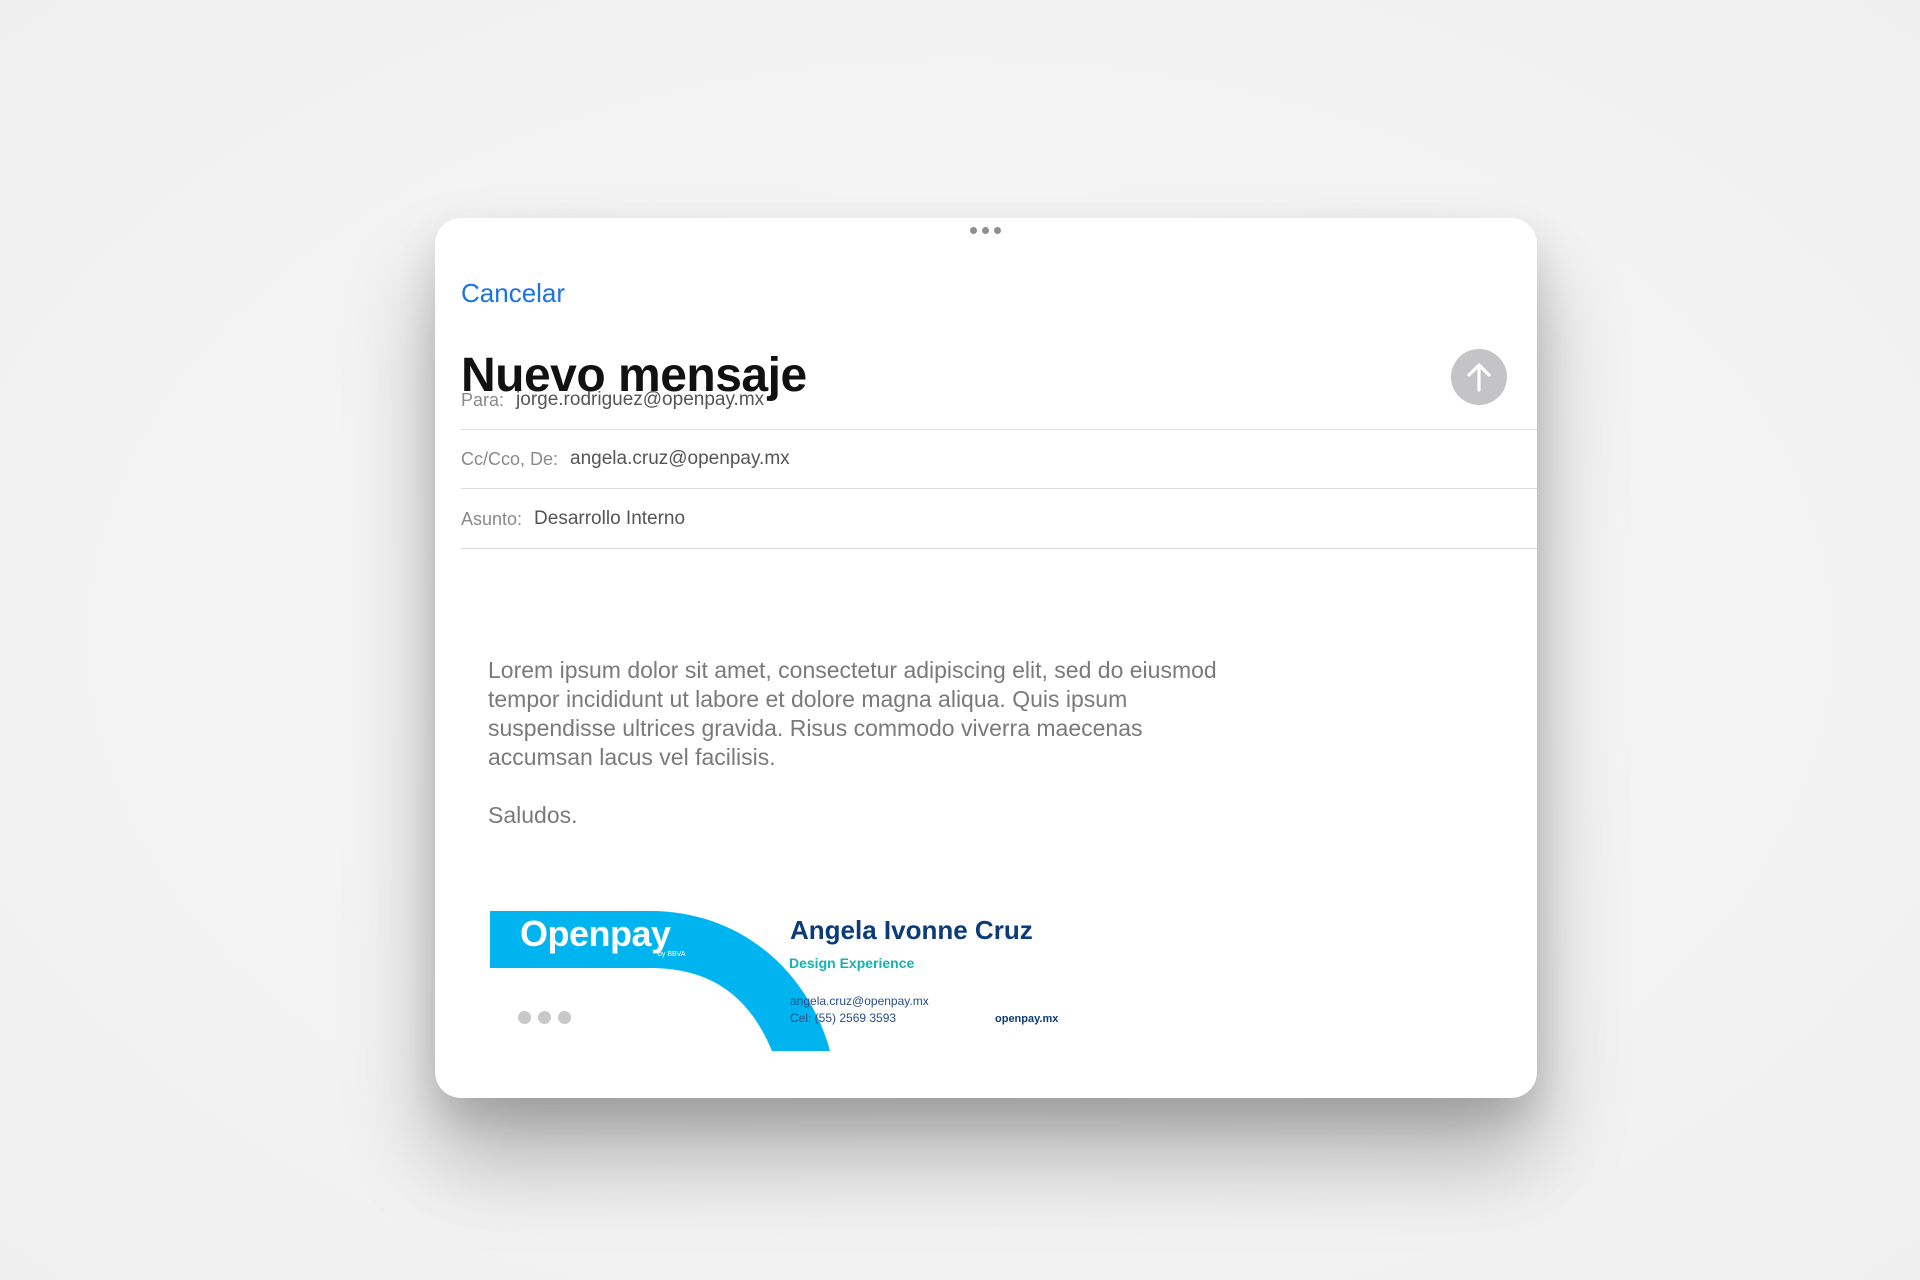 The image size is (1920, 1280). I want to click on cc-label: Cc/Cco, De:, so click(510, 458).